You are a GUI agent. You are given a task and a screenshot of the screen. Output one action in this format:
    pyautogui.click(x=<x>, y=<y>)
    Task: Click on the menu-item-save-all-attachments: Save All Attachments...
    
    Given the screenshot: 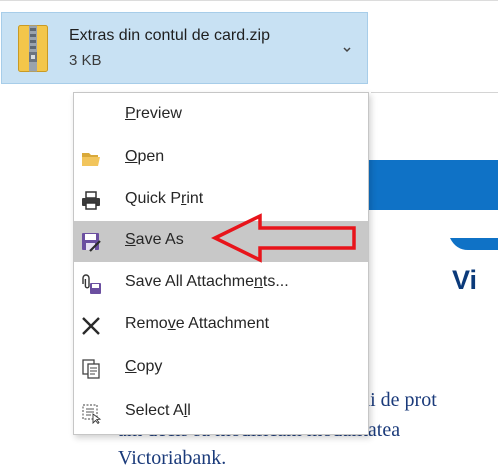 What is the action you would take?
    pyautogui.click(x=221, y=283)
    